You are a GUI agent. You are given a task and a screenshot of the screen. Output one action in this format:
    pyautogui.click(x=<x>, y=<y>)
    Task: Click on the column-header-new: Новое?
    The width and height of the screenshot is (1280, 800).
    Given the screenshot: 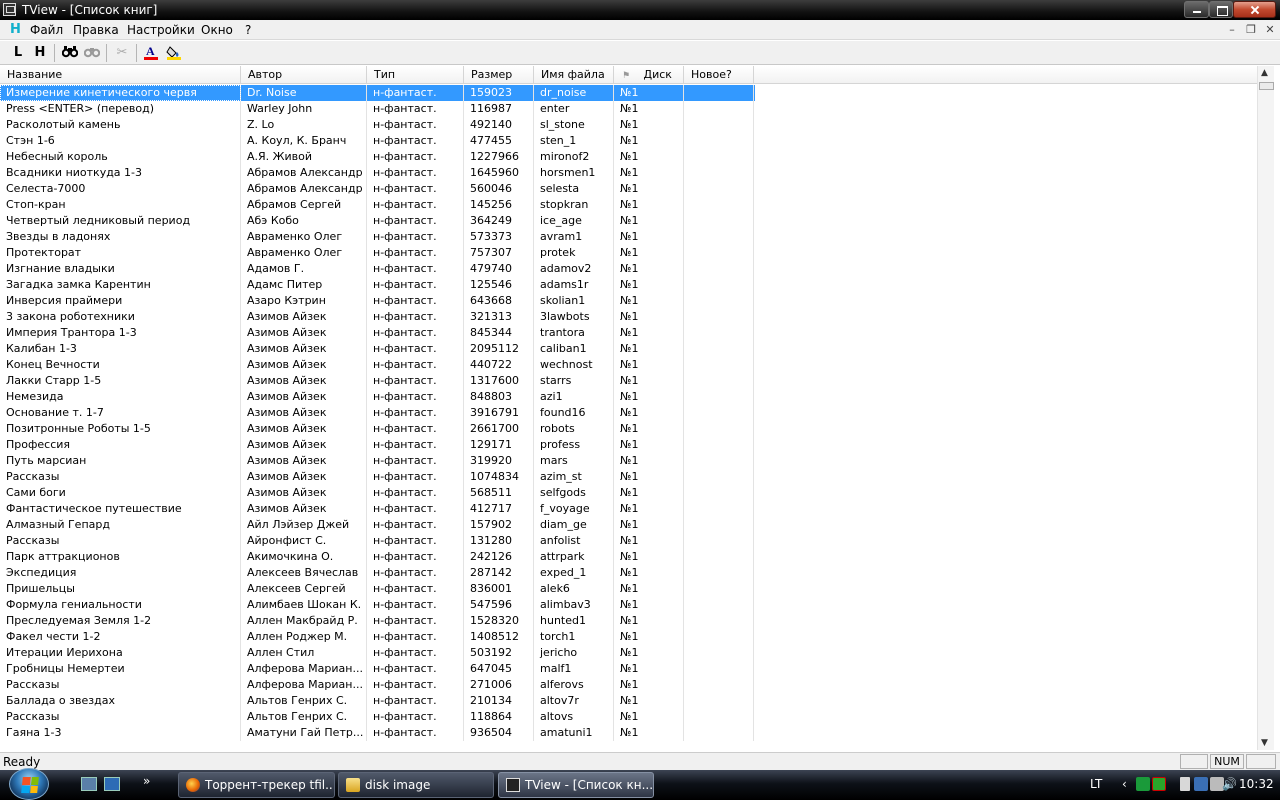 What is the action you would take?
    pyautogui.click(x=719, y=75)
    